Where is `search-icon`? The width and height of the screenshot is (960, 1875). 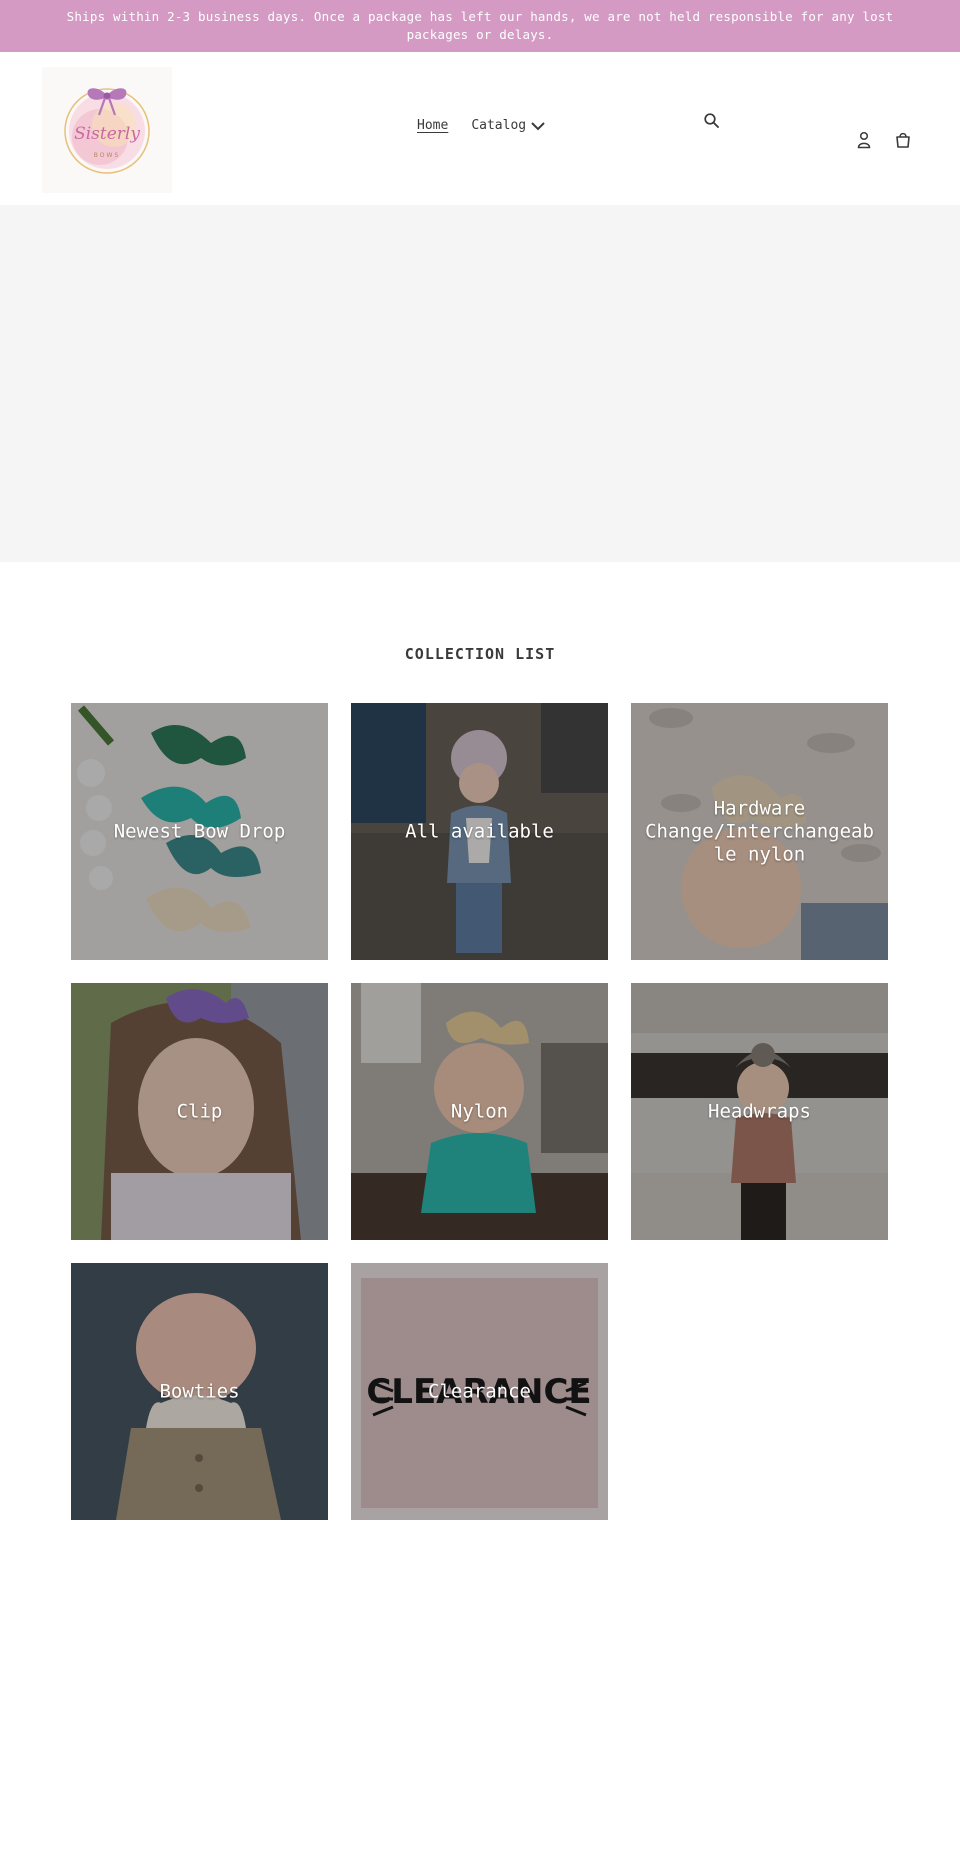
search-icon is located at coordinates (712, 121).